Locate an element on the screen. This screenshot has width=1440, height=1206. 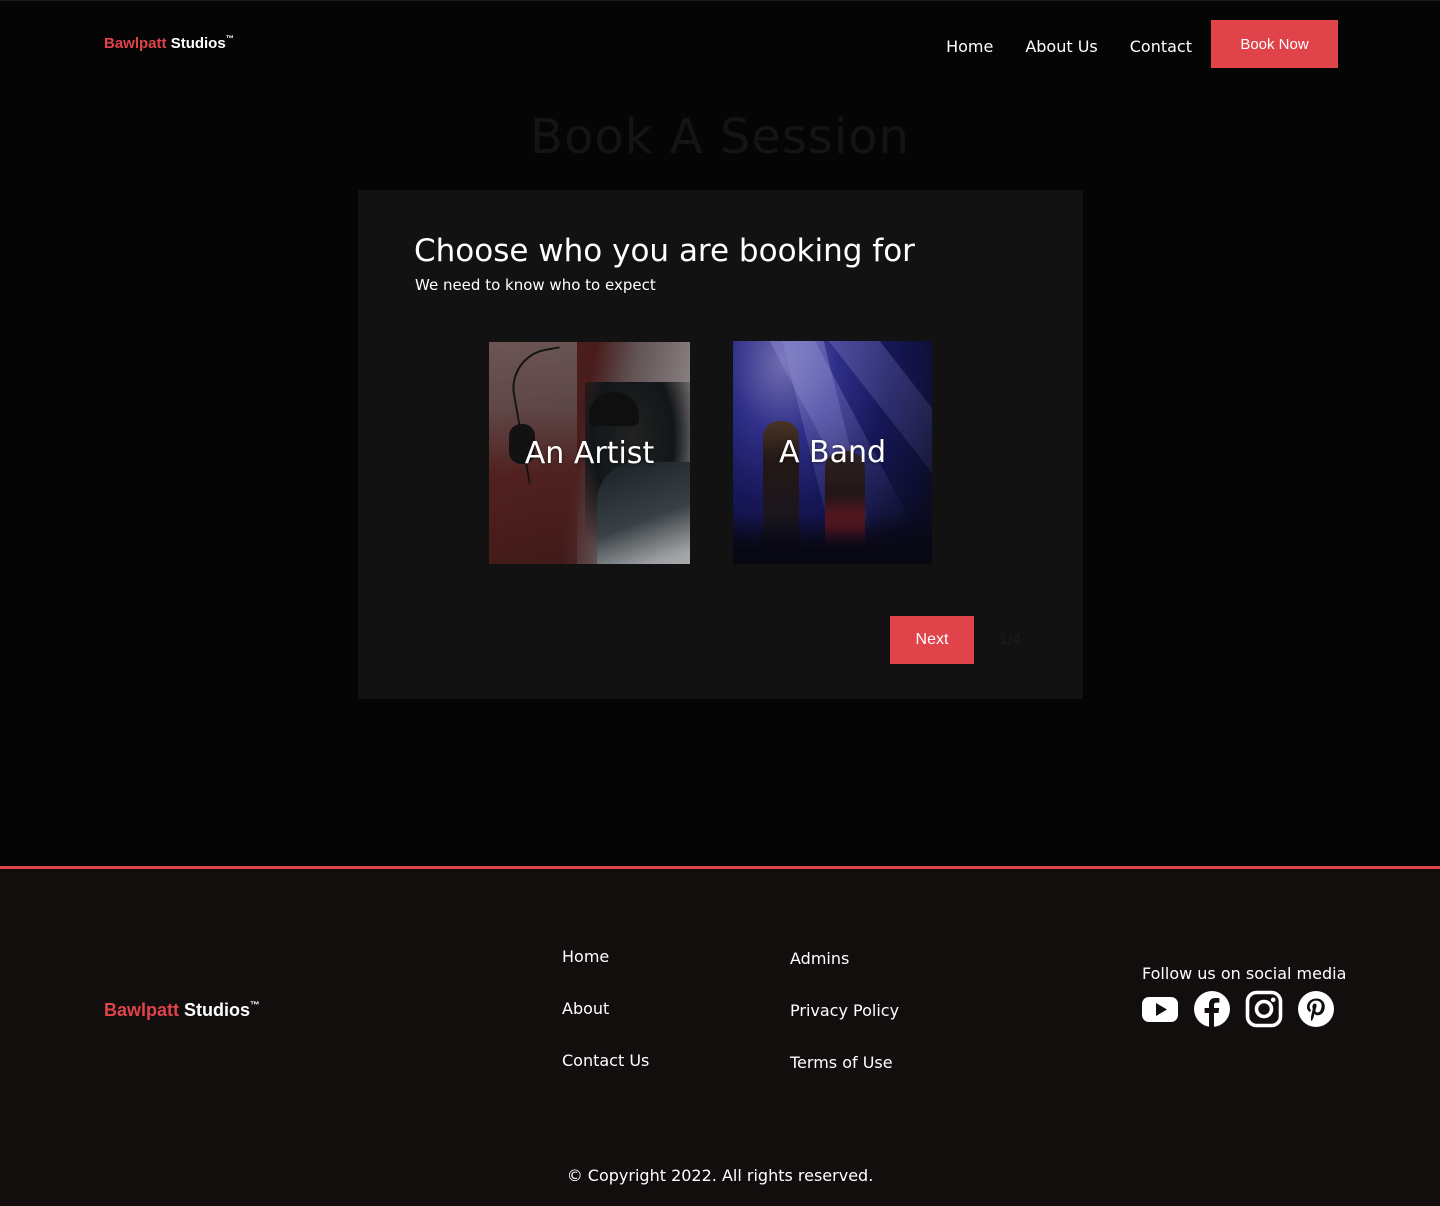
footer-link-privacy-policy: Privacy Policy is located at coordinates (844, 1010).